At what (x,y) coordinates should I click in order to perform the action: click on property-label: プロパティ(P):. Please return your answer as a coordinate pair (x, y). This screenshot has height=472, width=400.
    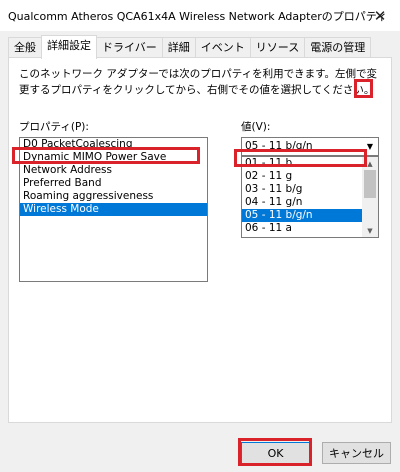
    Looking at the image, I should click on (54, 127).